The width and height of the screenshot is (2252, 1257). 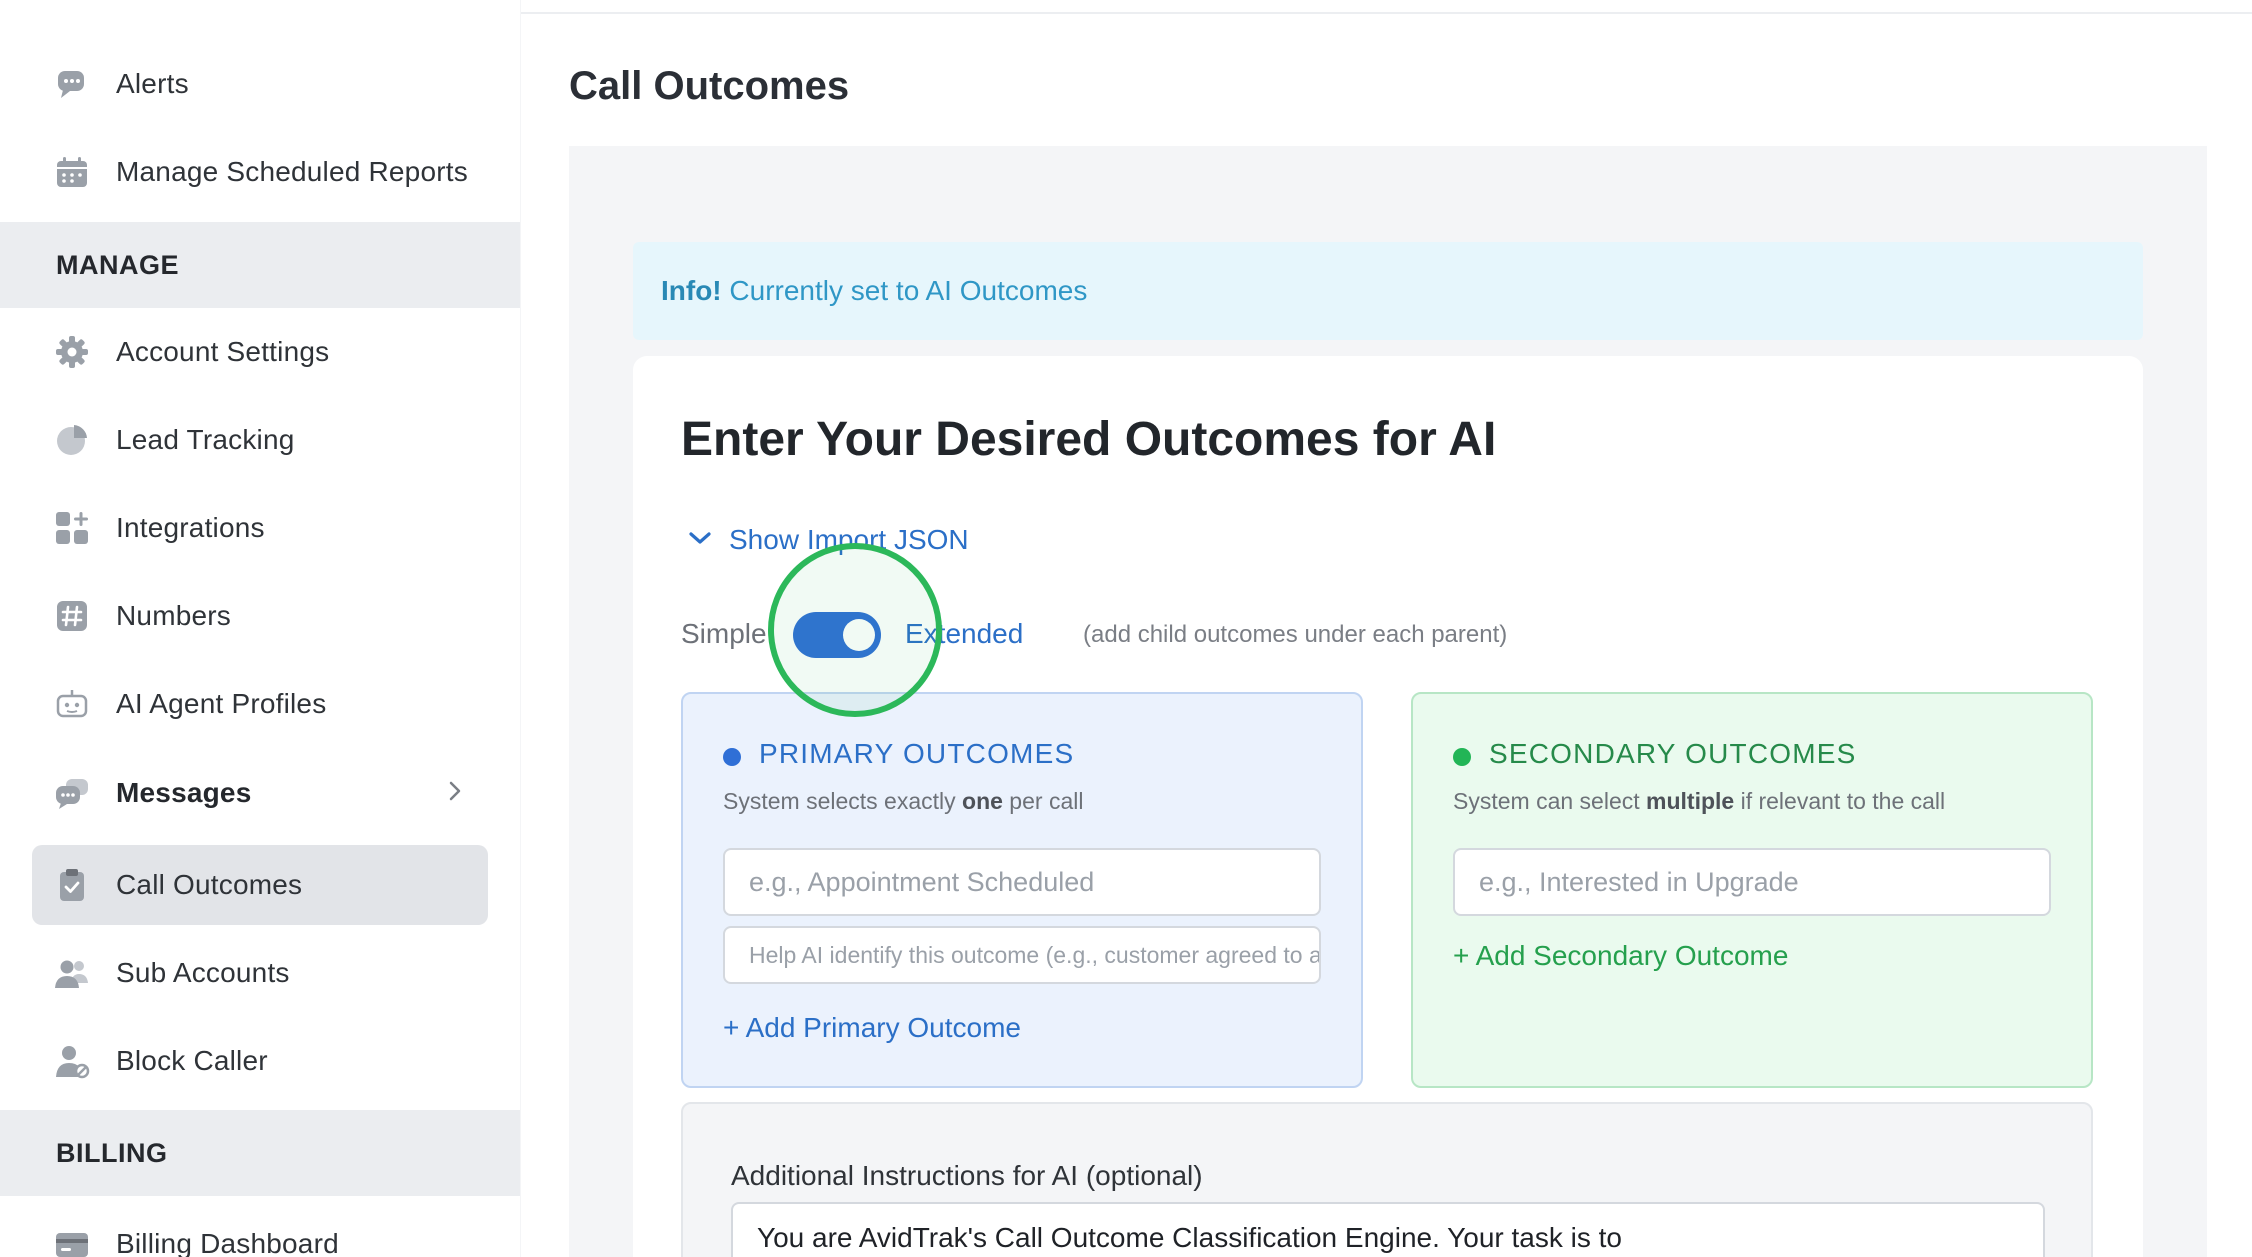 I want to click on sidebar-item-messages: Messages, so click(x=260, y=793).